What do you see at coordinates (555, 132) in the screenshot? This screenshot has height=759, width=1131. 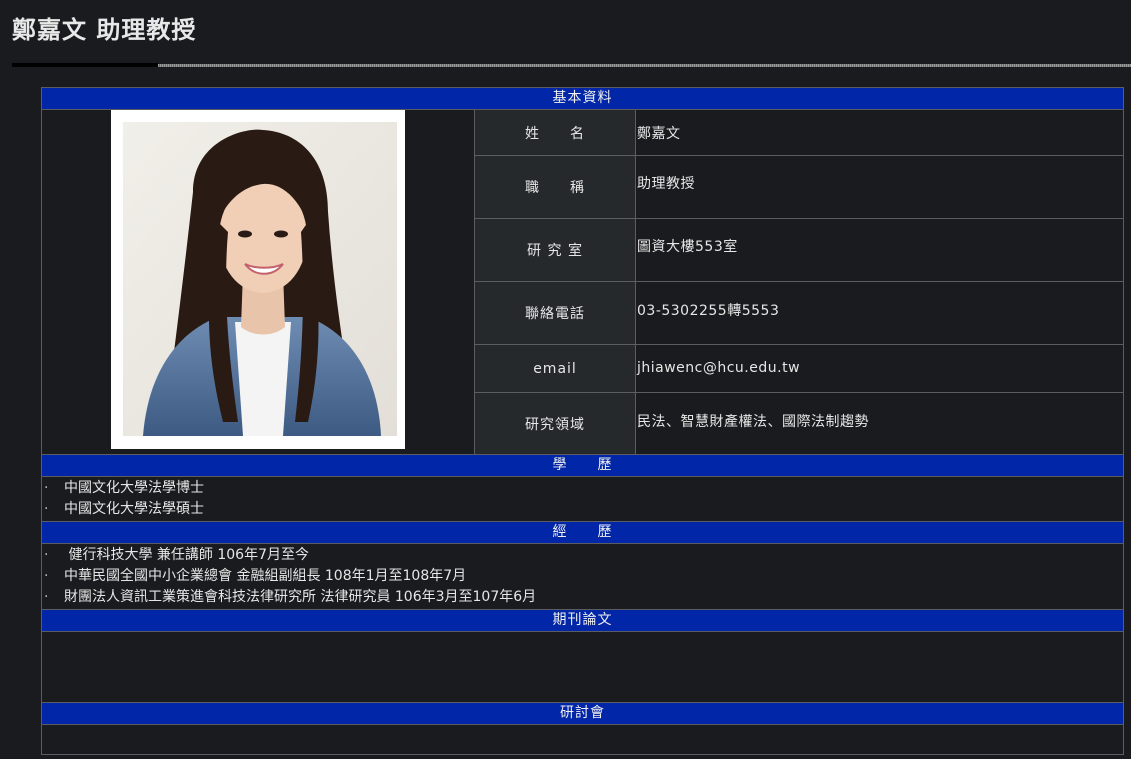 I see `label-name: 姓 名` at bounding box center [555, 132].